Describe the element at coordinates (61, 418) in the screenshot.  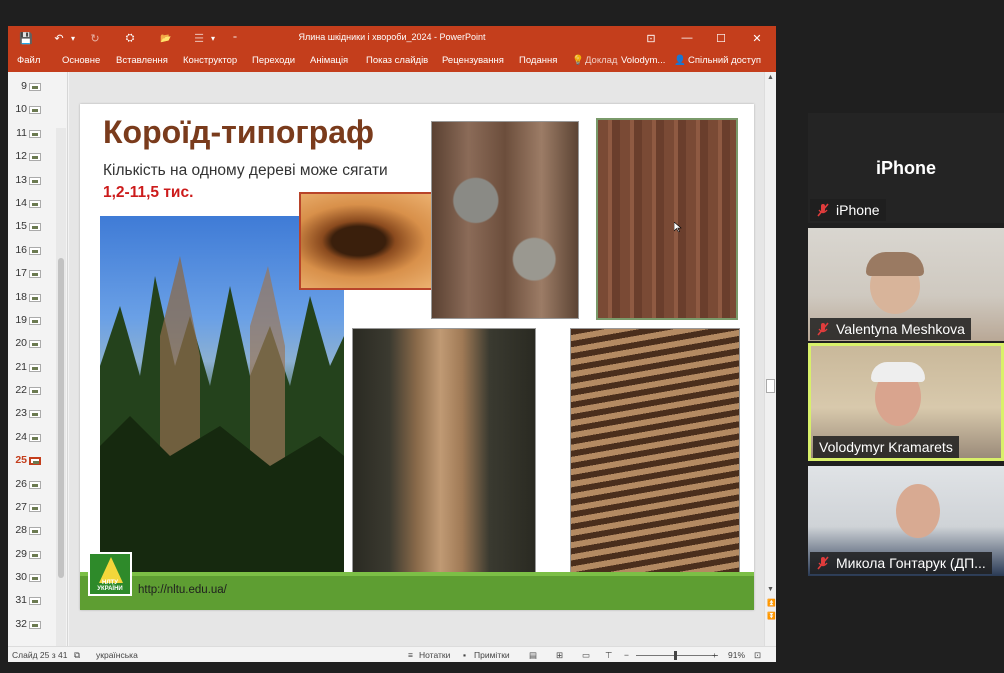
I see `thumbnail-scroll-thumb` at that location.